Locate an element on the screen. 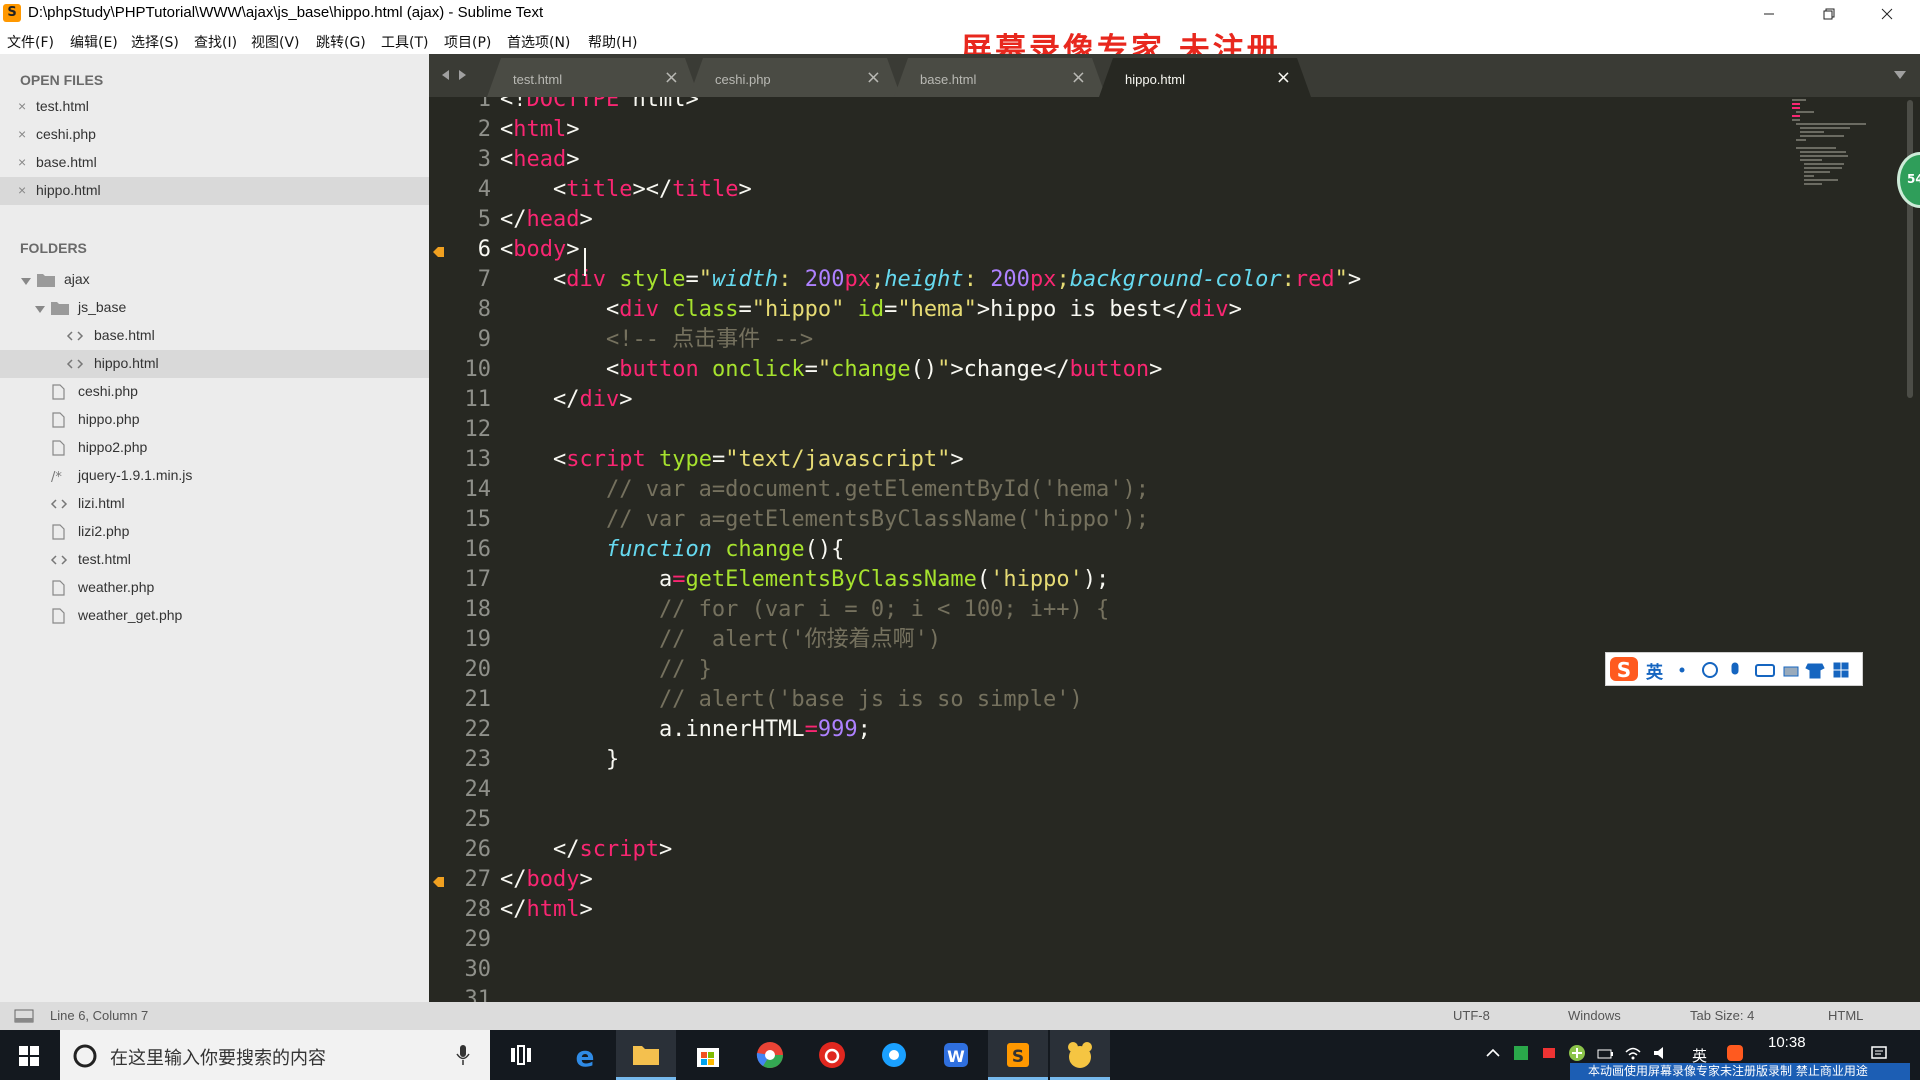  menu-item: 选择(S) is located at coordinates (155, 42).